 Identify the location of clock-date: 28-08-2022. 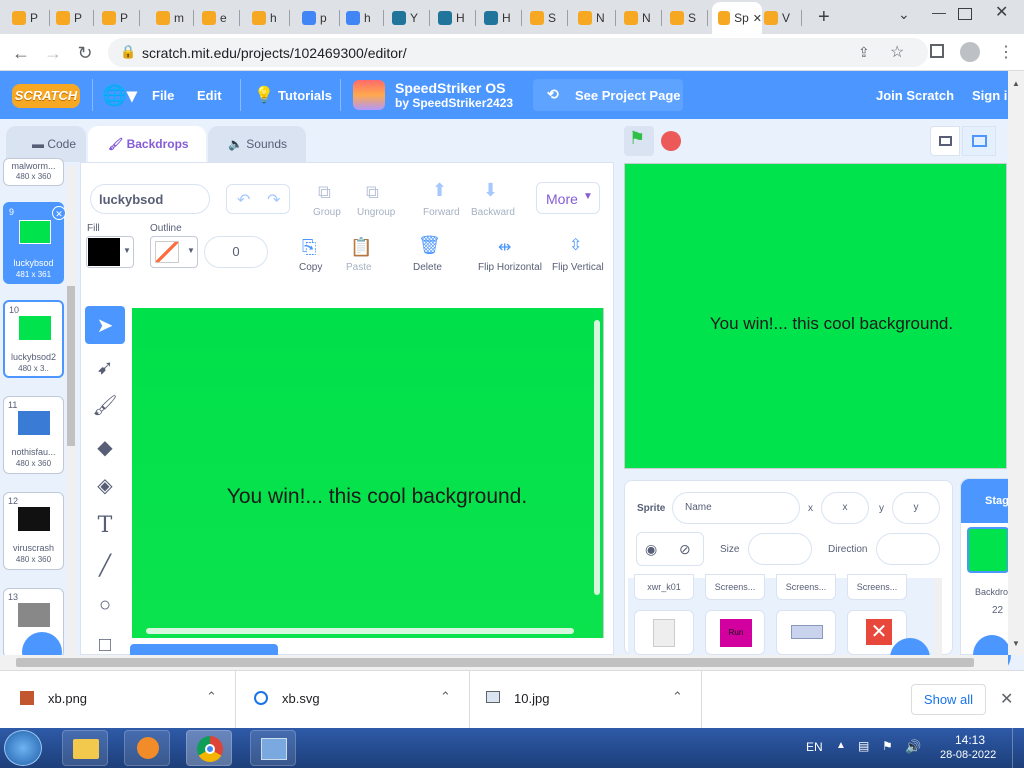
(968, 755).